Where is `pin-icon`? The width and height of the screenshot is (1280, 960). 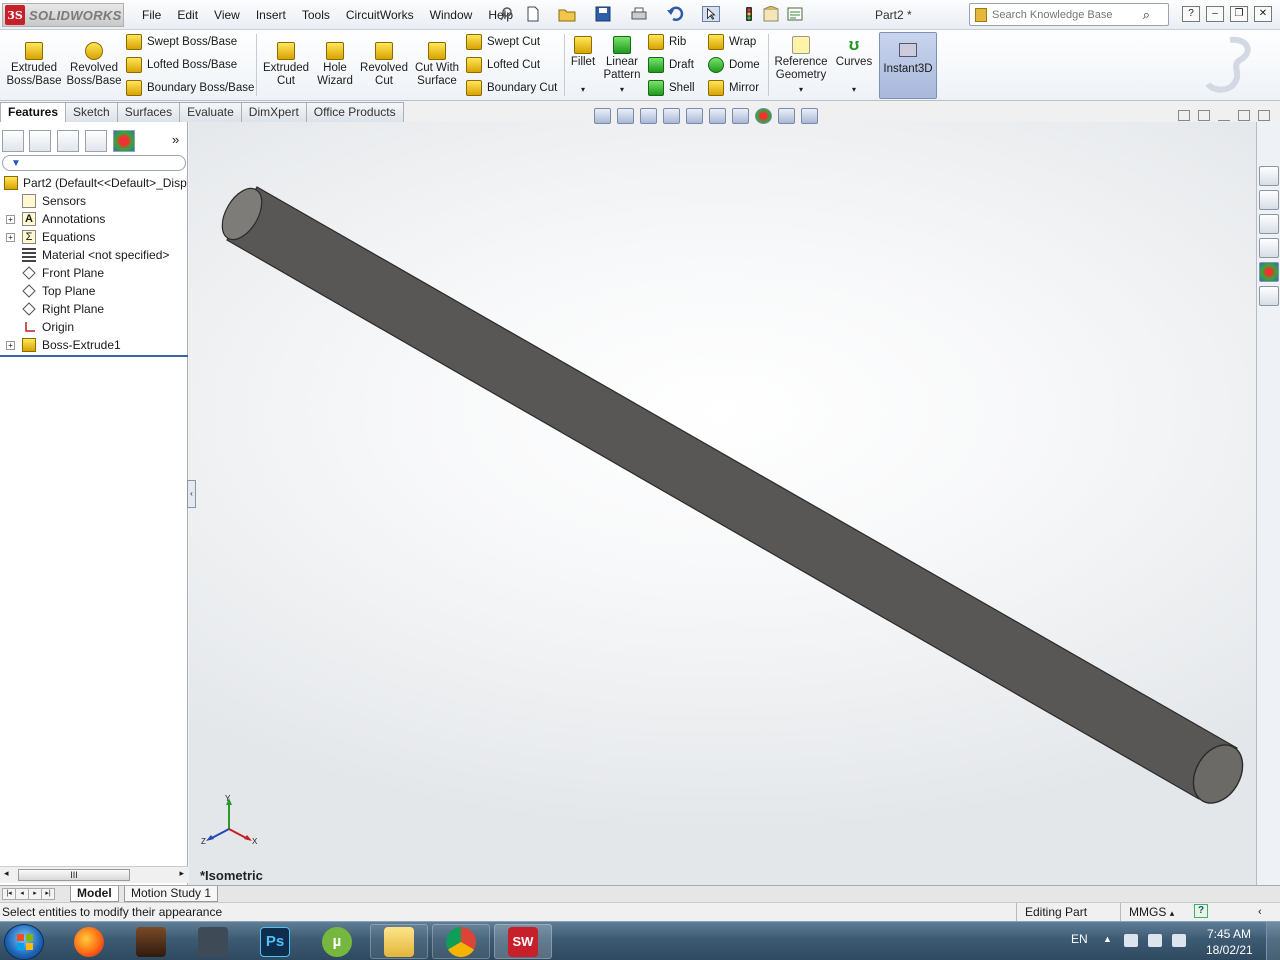
pin-icon is located at coordinates (507, 14).